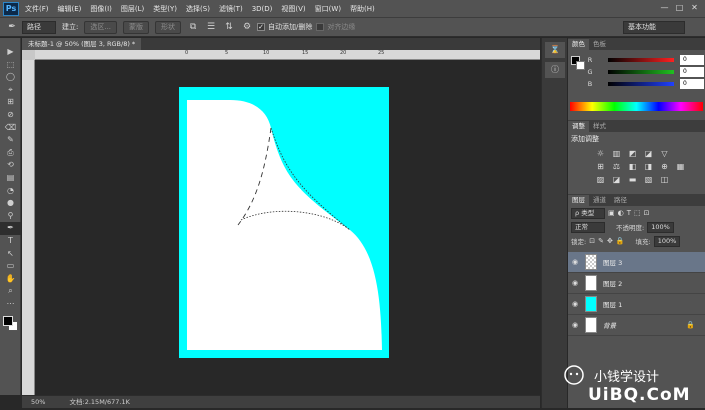  Describe the element at coordinates (636, 262) in the screenshot. I see `layer-row: ◉ 图层 3` at that location.